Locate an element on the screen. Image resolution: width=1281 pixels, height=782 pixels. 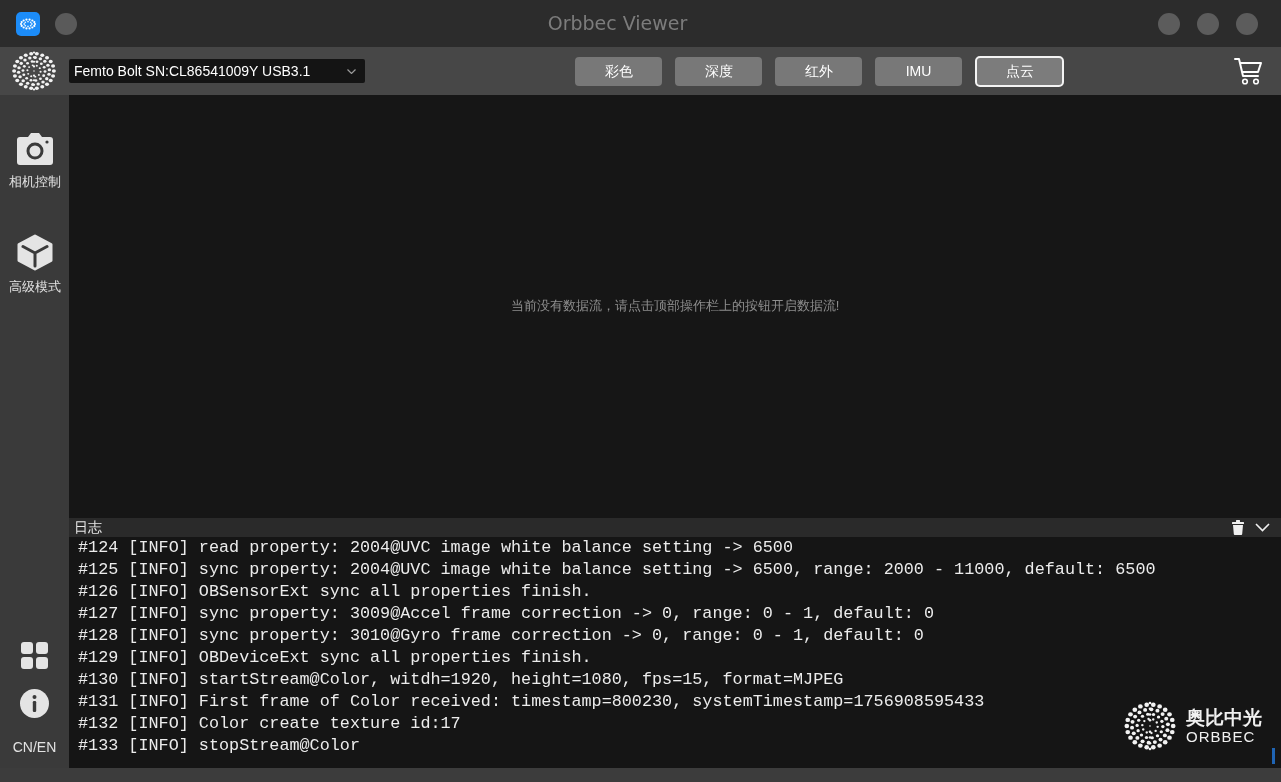
window-title: Orbbec Viewer is located at coordinates (617, 24).